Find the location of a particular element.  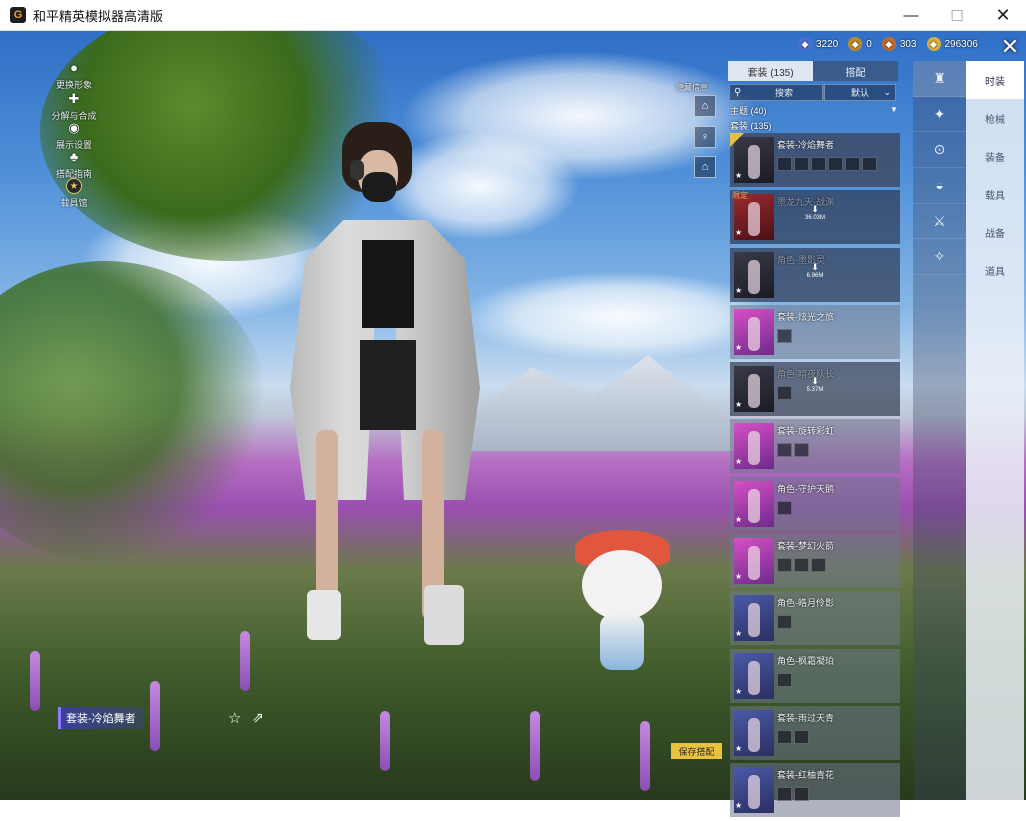

tab-match: 搭配 is located at coordinates (855, 71).